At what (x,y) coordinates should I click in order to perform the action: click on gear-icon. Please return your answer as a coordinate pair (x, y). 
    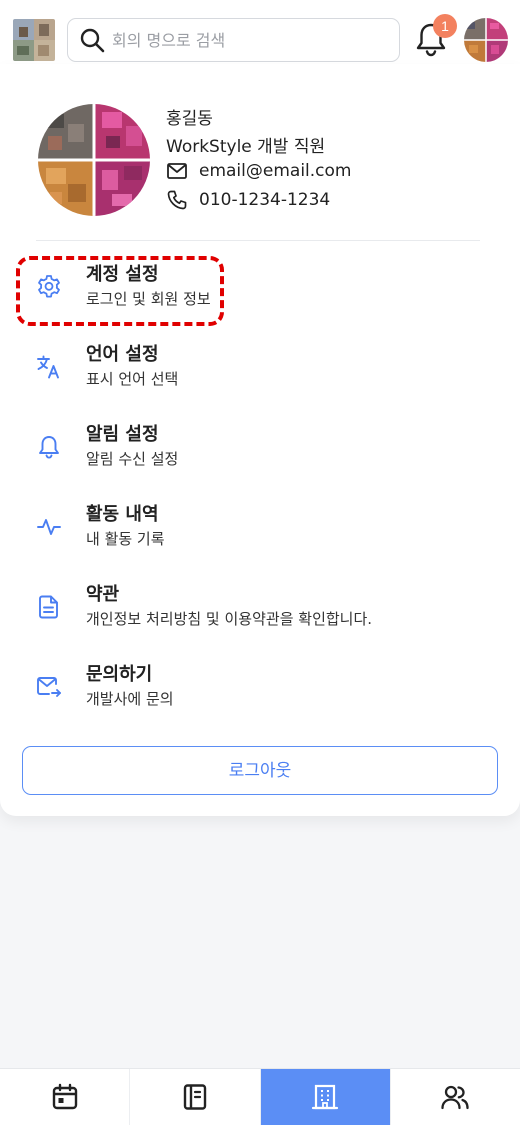
    Looking at the image, I should click on (49, 286).